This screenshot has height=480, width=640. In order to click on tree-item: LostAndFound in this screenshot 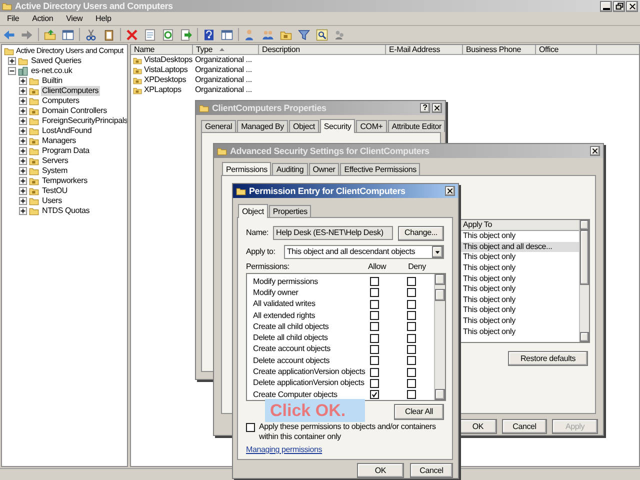, I will do `click(67, 131)`.